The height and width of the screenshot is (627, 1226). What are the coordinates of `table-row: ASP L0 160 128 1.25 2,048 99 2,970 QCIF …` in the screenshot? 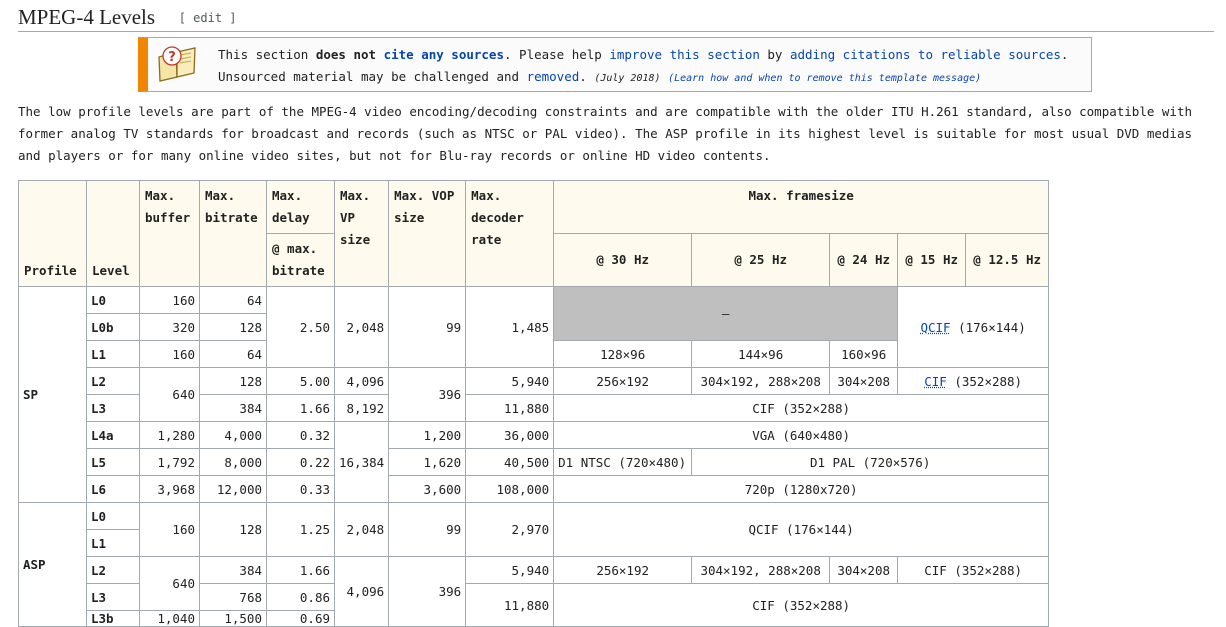 It's located at (534, 516).